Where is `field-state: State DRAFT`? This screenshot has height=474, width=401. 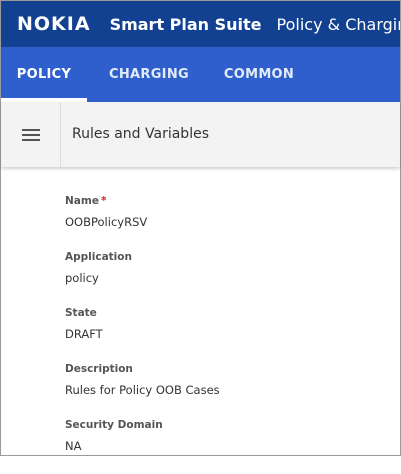
field-state: State DRAFT is located at coordinates (142, 334).